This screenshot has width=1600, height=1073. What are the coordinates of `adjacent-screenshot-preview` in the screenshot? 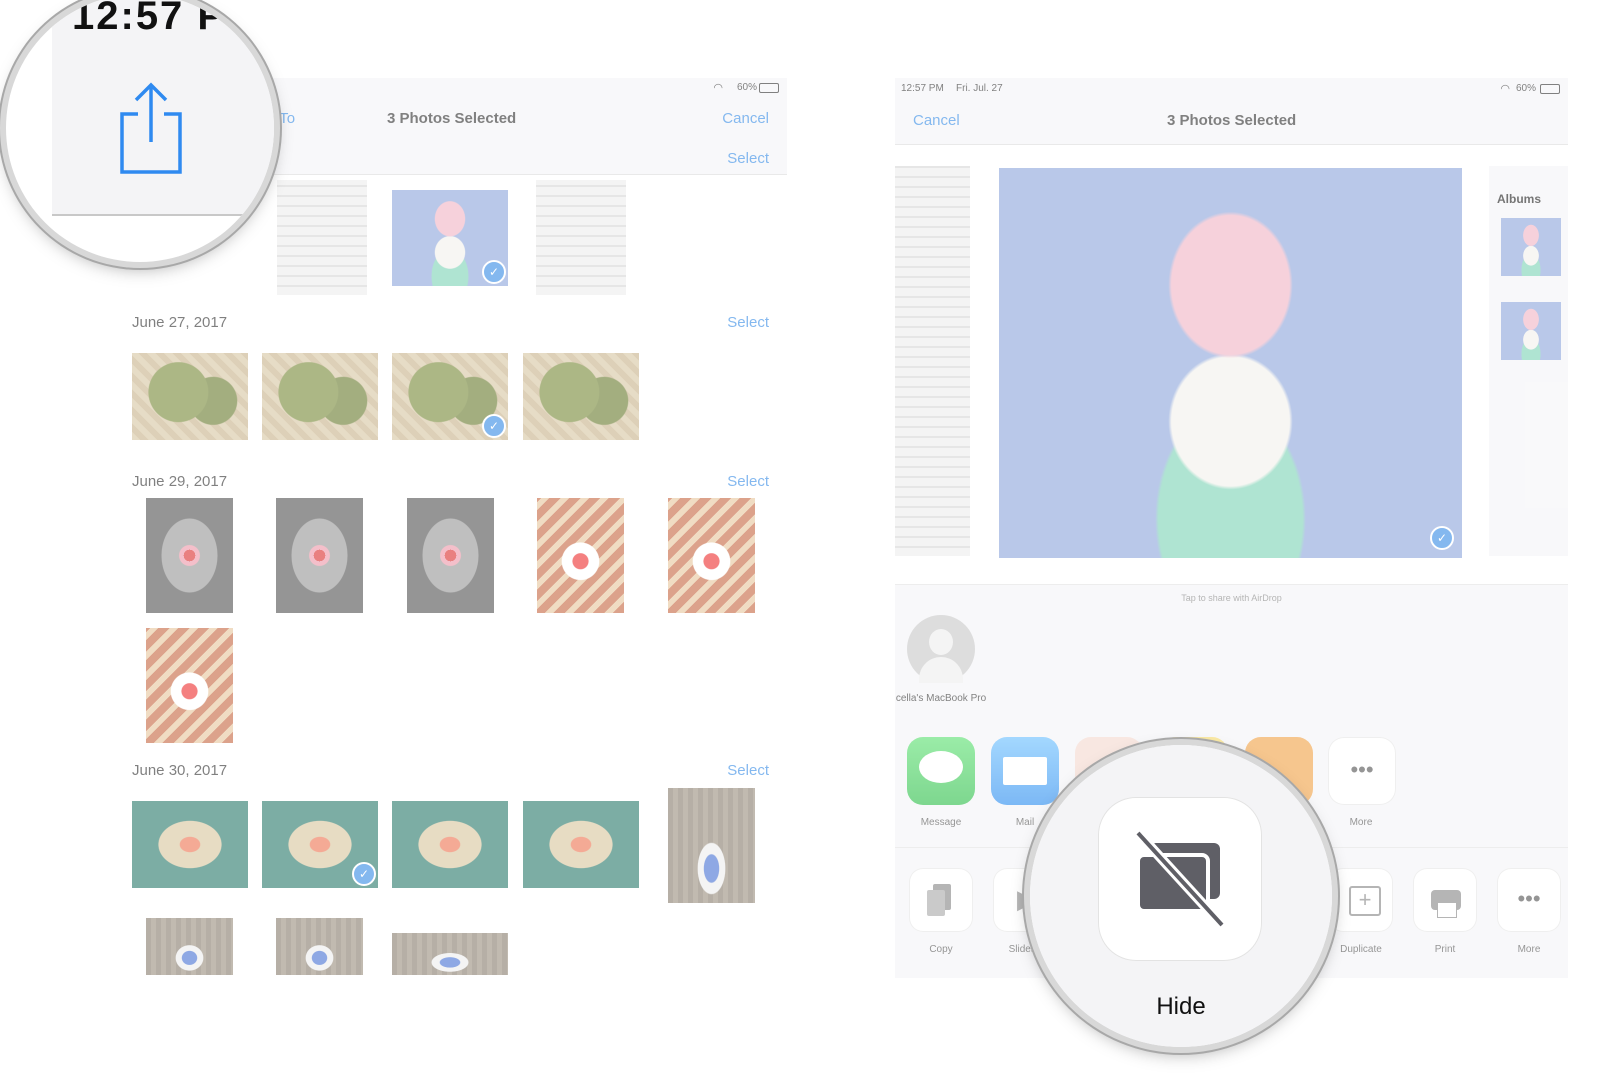 It's located at (932, 361).